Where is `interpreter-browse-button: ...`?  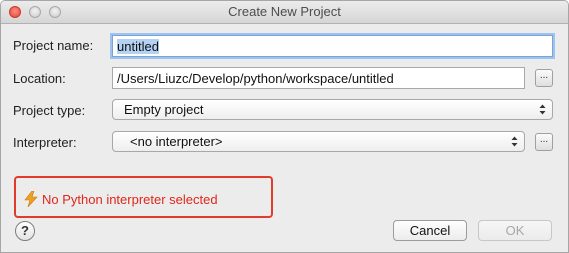 interpreter-browse-button: ... is located at coordinates (544, 142).